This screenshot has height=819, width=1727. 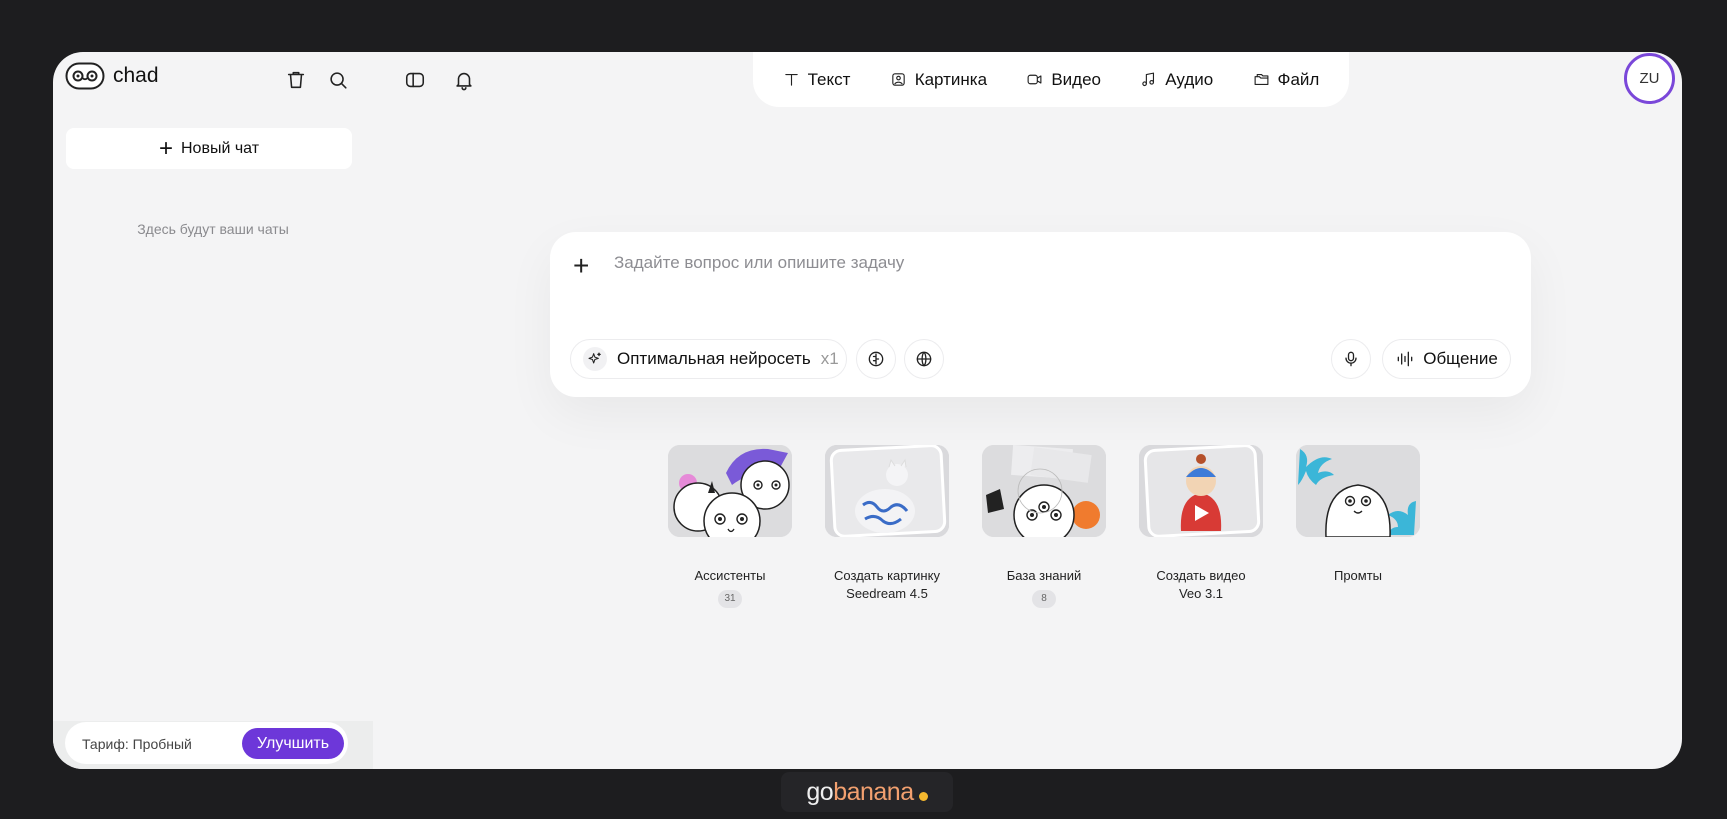 I want to click on card-create-image-subtitle: Seedream 4.5, so click(x=887, y=593).